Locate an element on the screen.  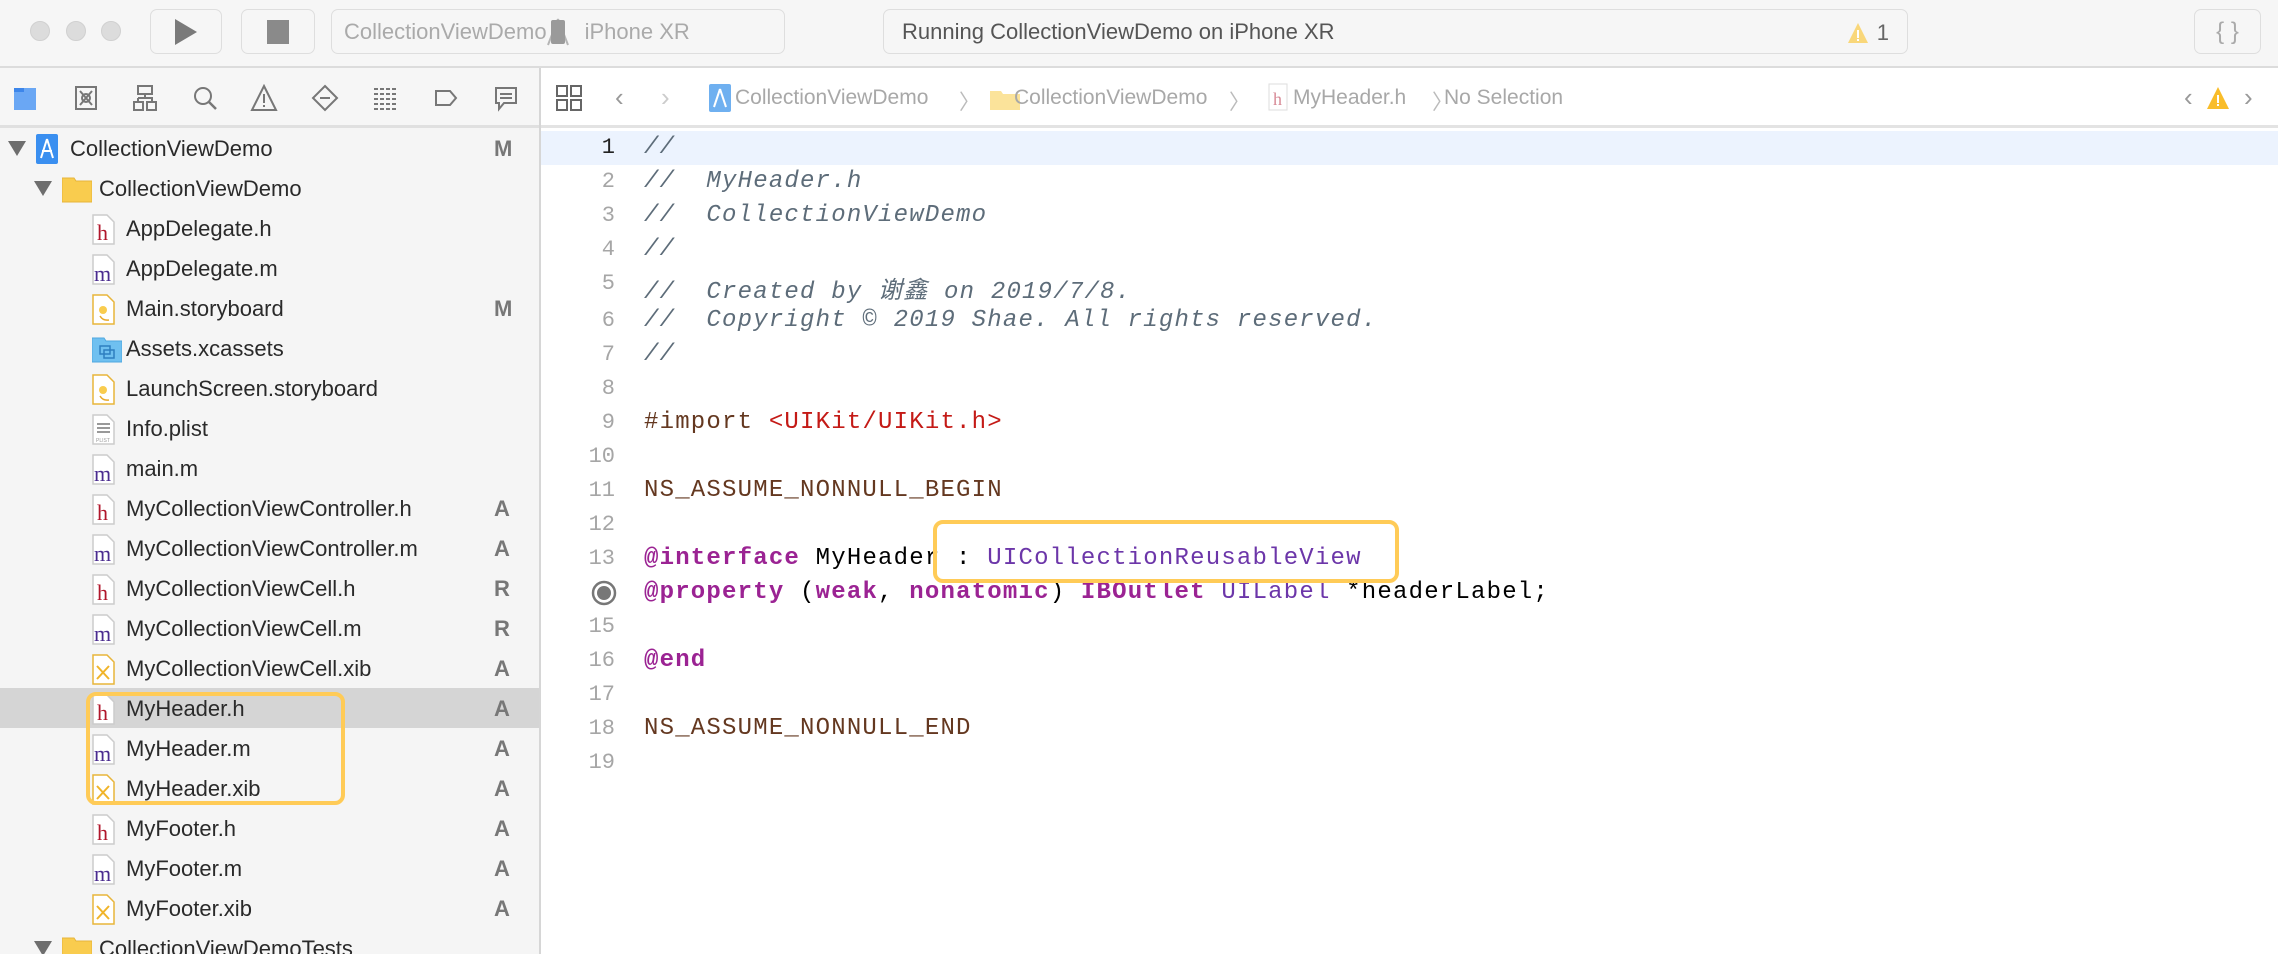
code-line: 3 // CollectionViewDemo is located at coordinates (1409, 216).